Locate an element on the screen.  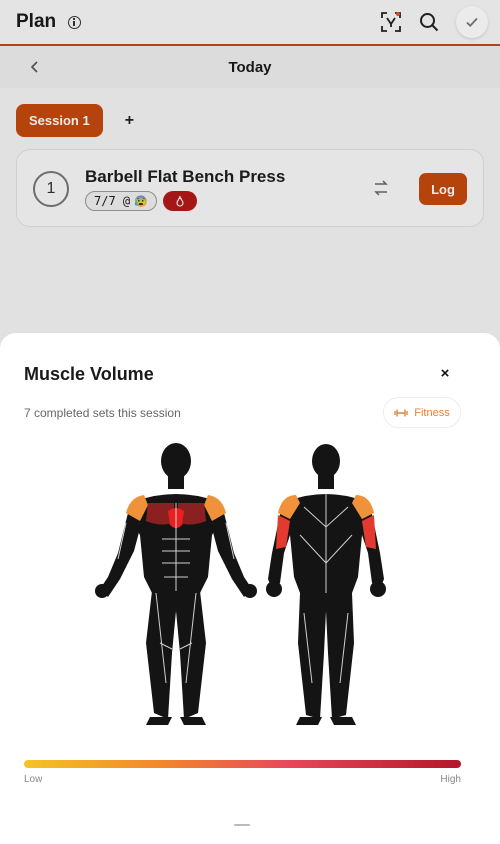
legend-high-label: High is located at coordinates (450, 779).